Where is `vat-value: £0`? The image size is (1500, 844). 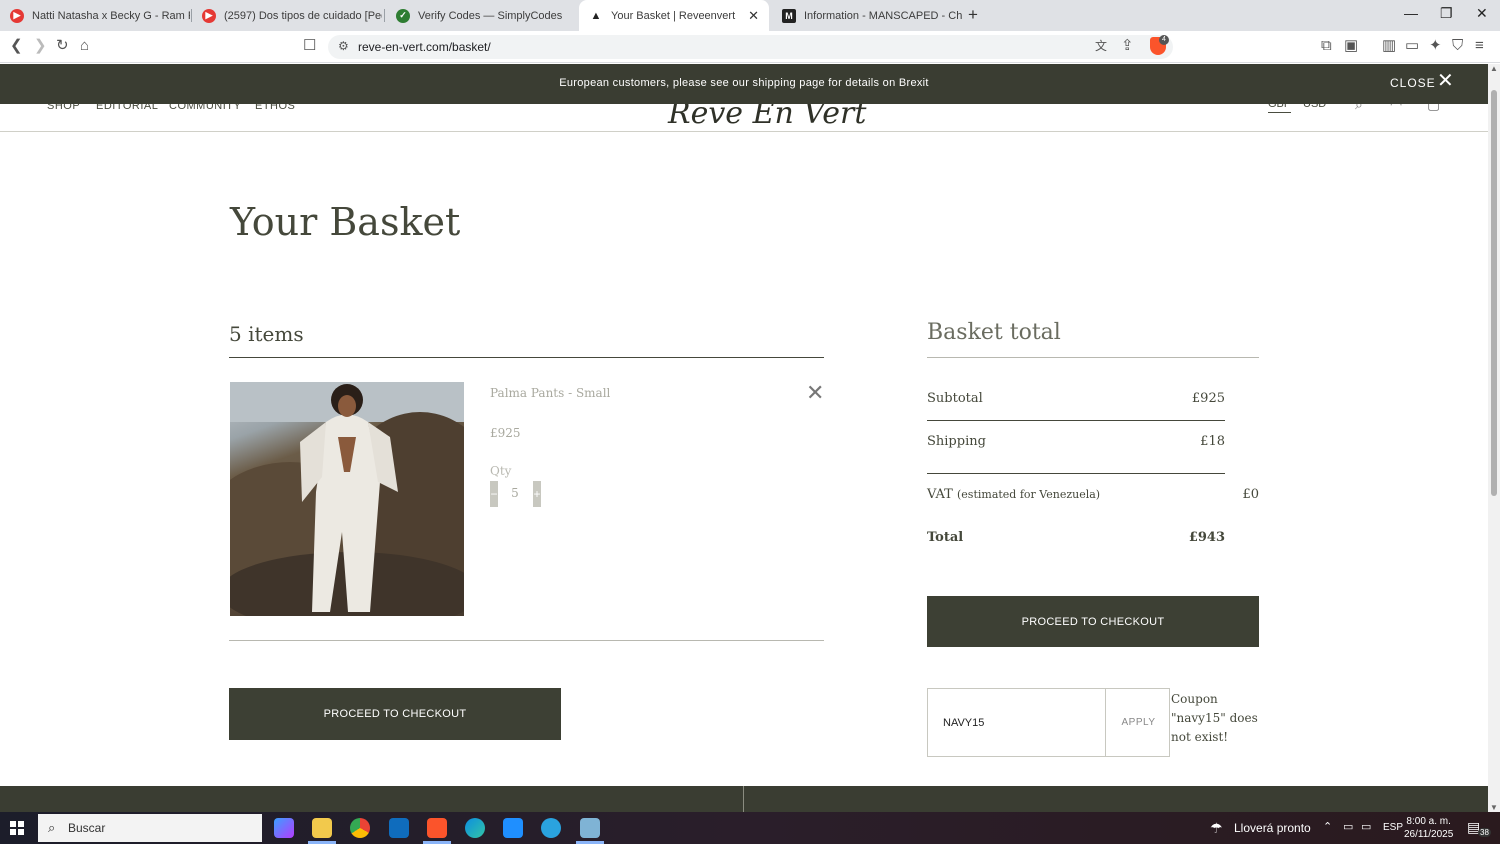
vat-value: £0 is located at coordinates (1250, 494).